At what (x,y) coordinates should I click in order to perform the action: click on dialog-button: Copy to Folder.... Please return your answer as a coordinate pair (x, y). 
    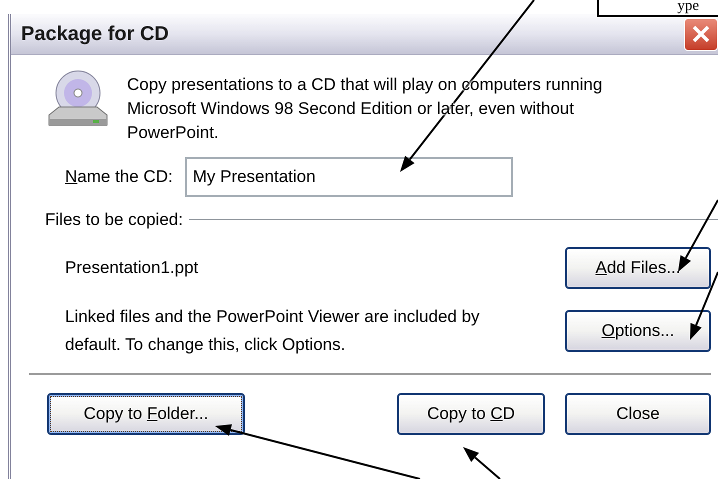
    Looking at the image, I should click on (146, 413).